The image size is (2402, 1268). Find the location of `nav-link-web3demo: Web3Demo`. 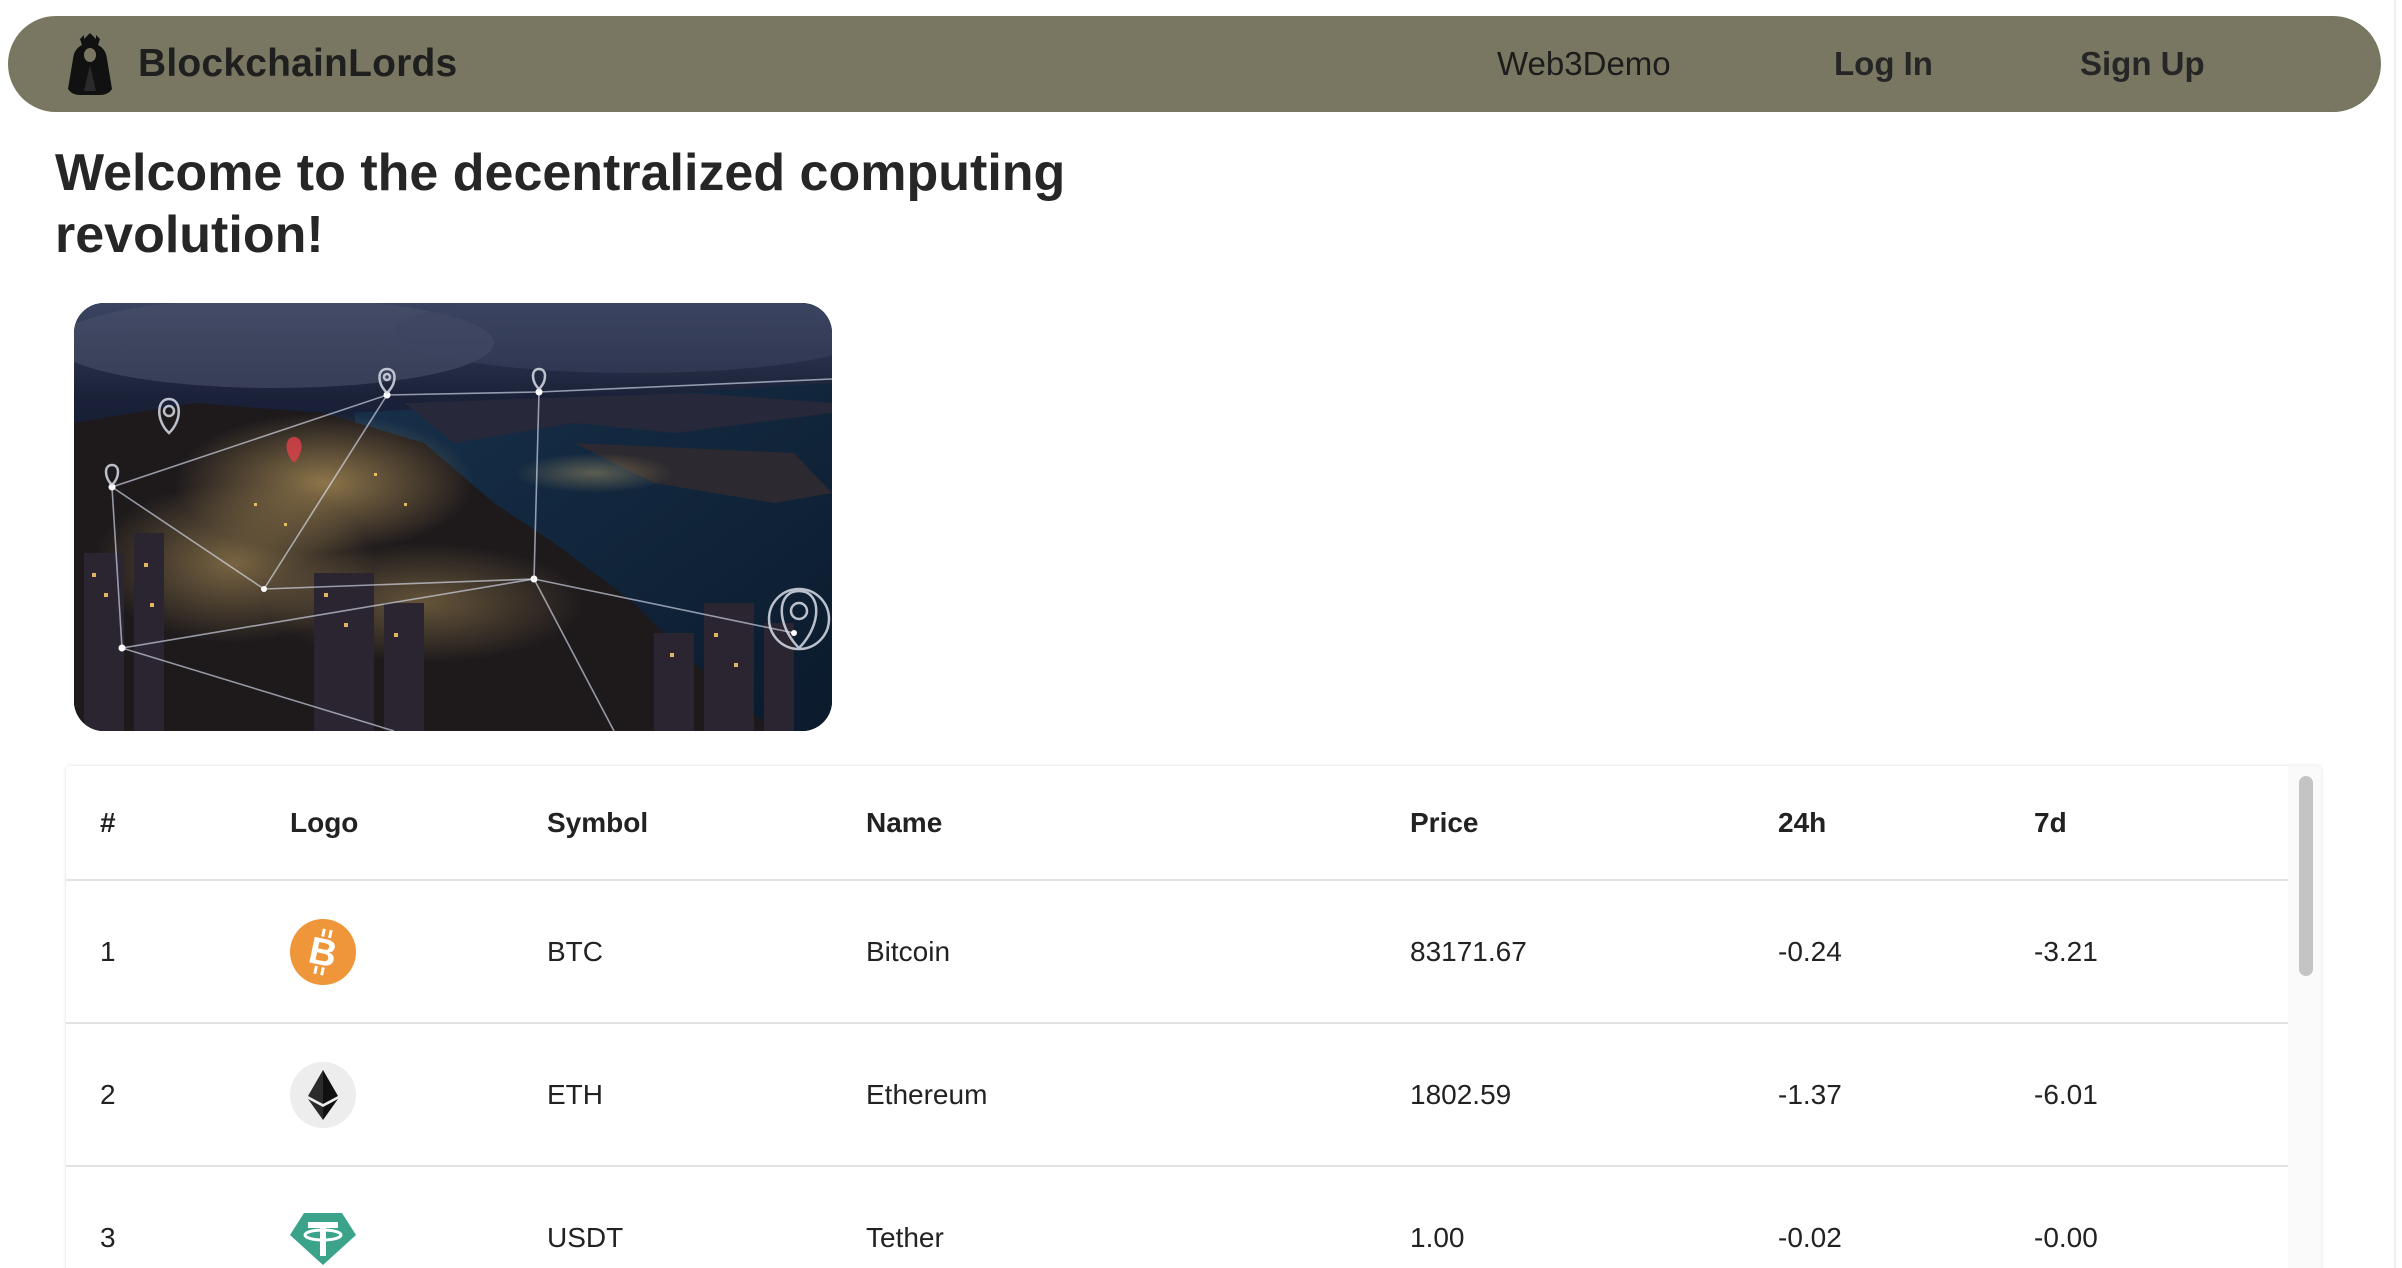

nav-link-web3demo: Web3Demo is located at coordinates (1584, 64).